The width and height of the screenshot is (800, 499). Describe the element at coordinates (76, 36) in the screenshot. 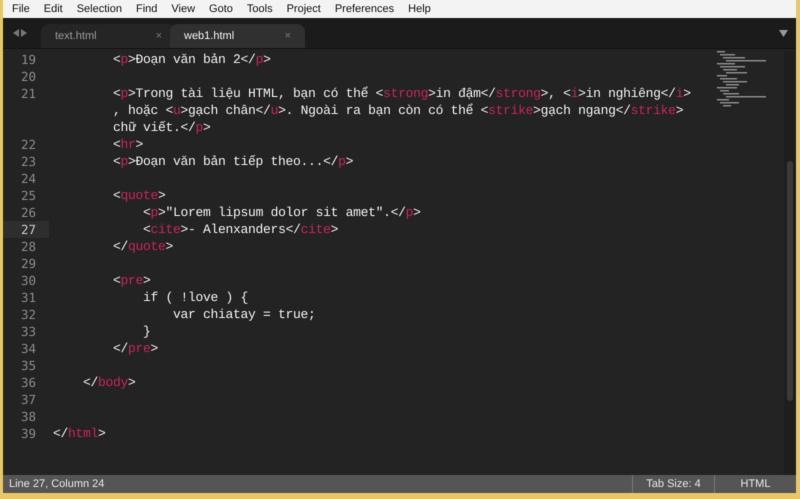

I see `tab-label: text.html` at that location.